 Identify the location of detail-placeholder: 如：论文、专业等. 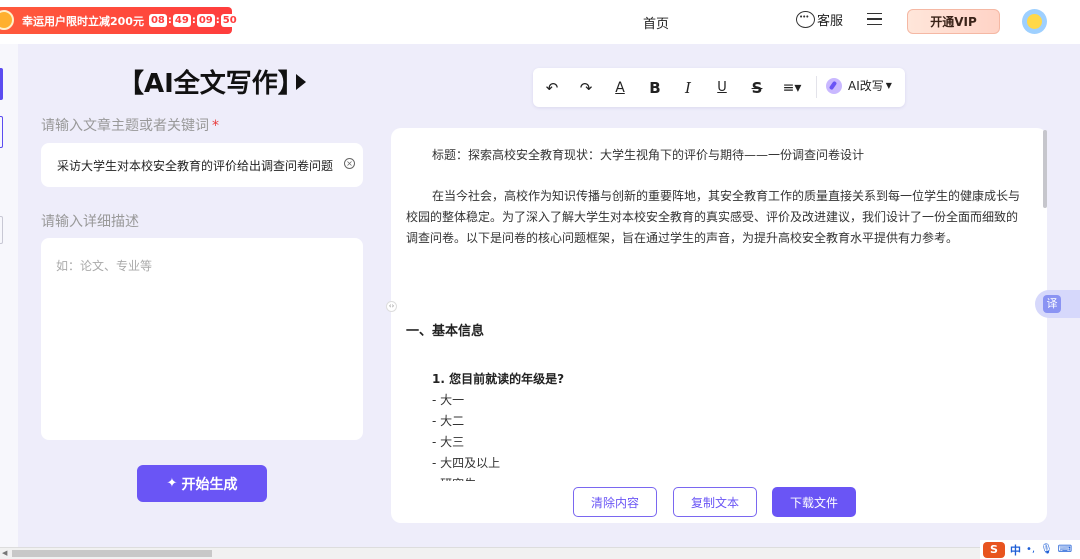
(104, 266).